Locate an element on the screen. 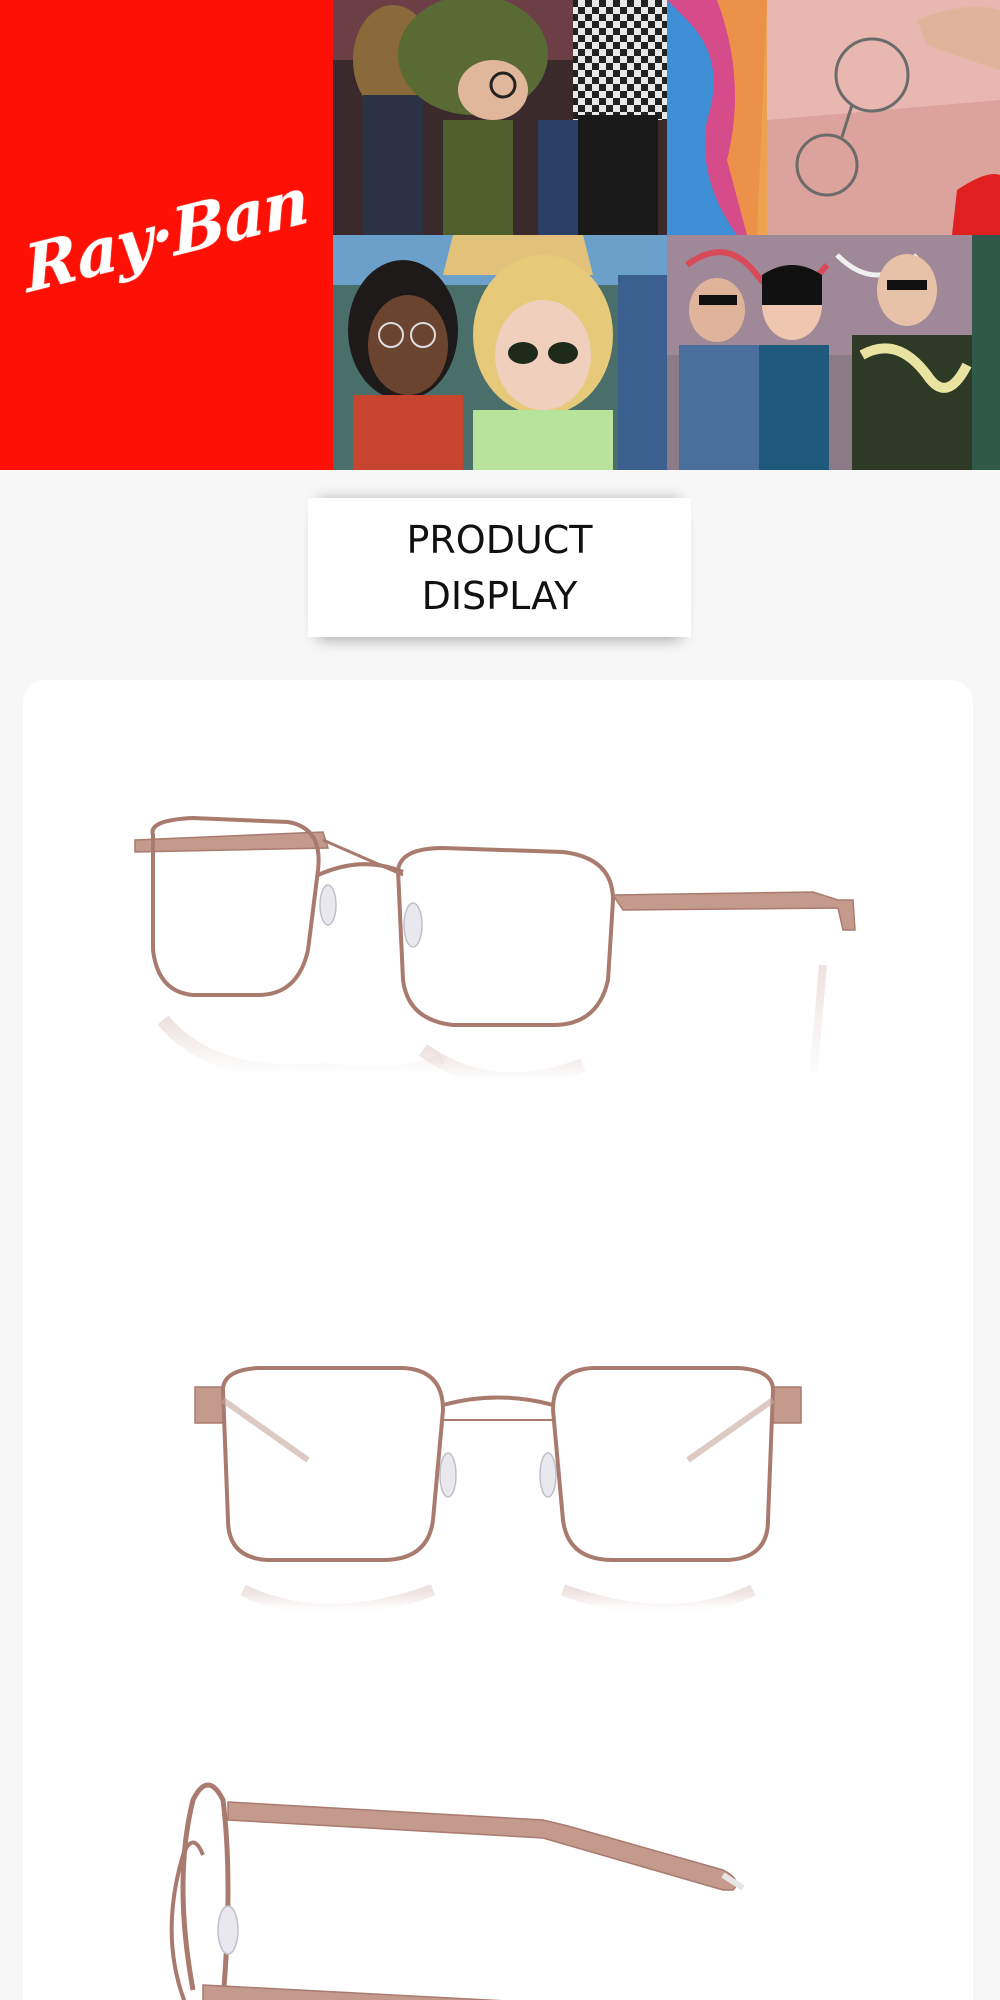  section-heading-text: PRODUCT DISPLAY is located at coordinates (499, 567).